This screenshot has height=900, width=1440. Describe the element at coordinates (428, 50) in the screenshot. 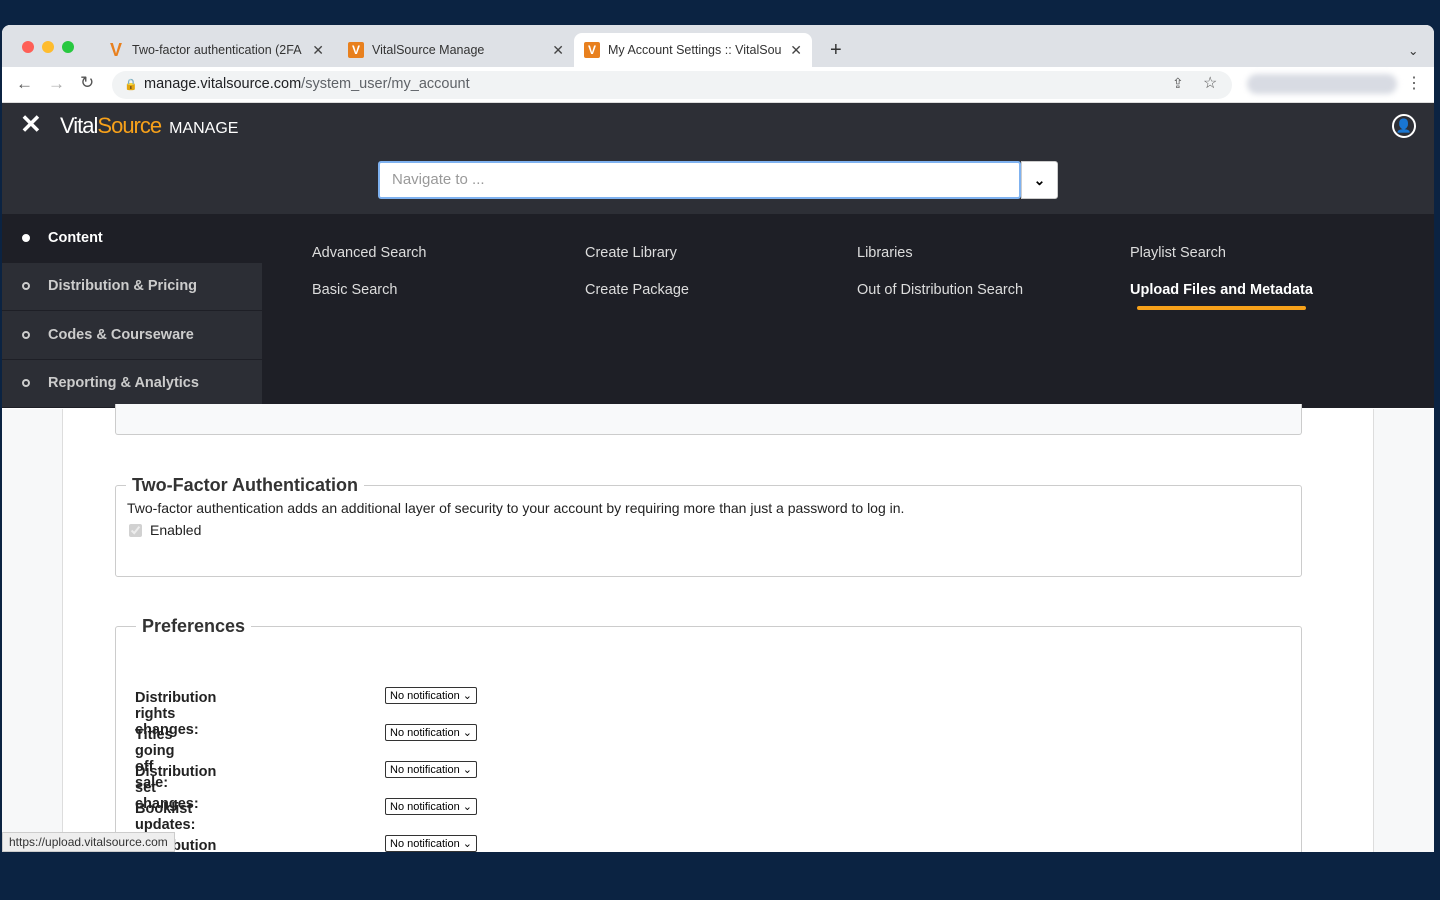

I see `tab-title: VitalSource Manage` at that location.